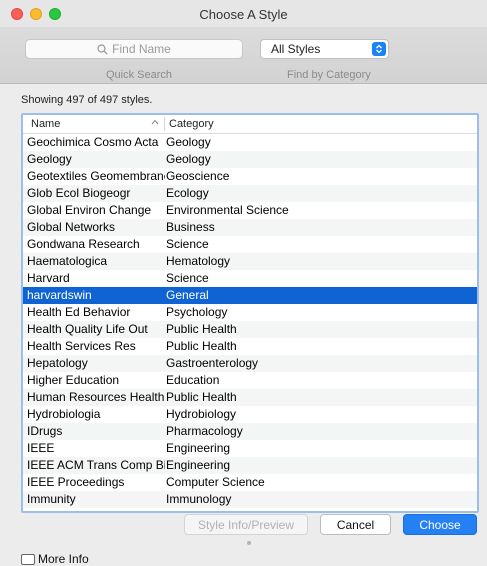 The width and height of the screenshot is (487, 566). What do you see at coordinates (296, 49) in the screenshot?
I see `category-select-value: All Styles` at bounding box center [296, 49].